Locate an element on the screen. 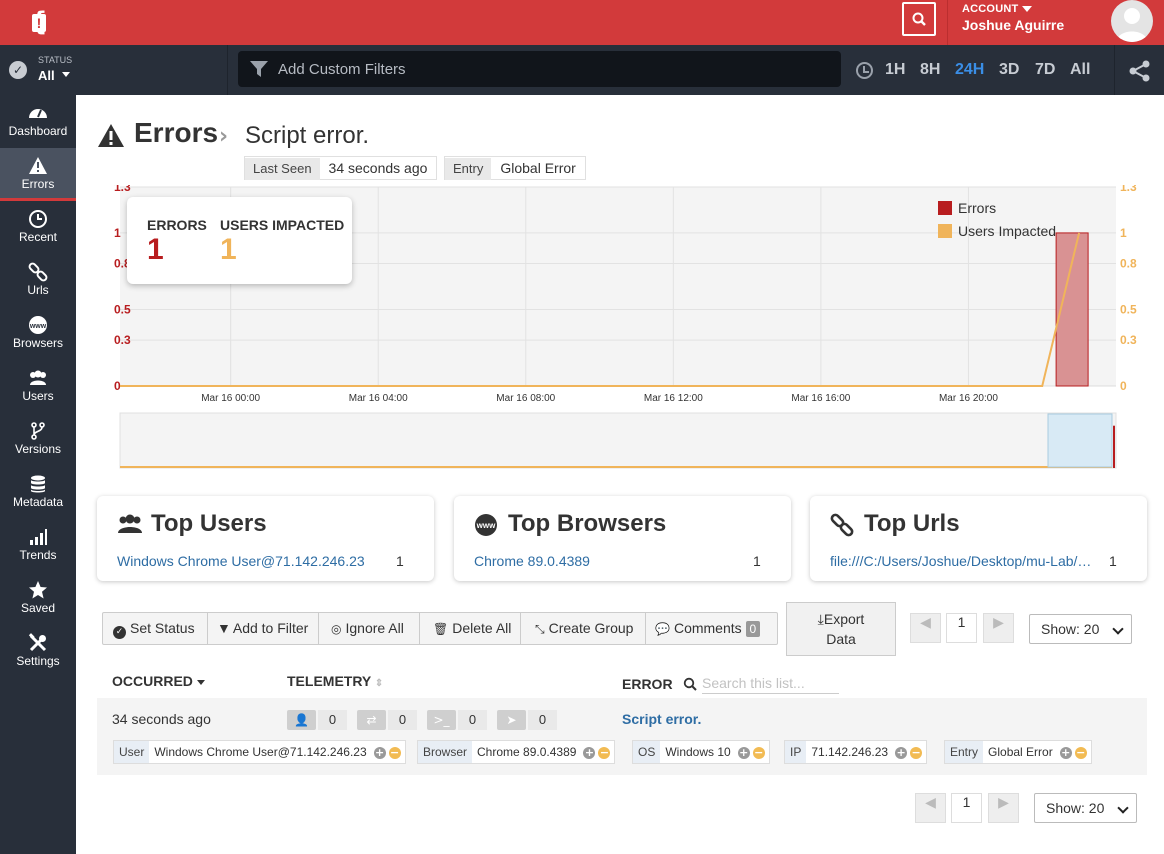  button-label: Delete All is located at coordinates (482, 628).